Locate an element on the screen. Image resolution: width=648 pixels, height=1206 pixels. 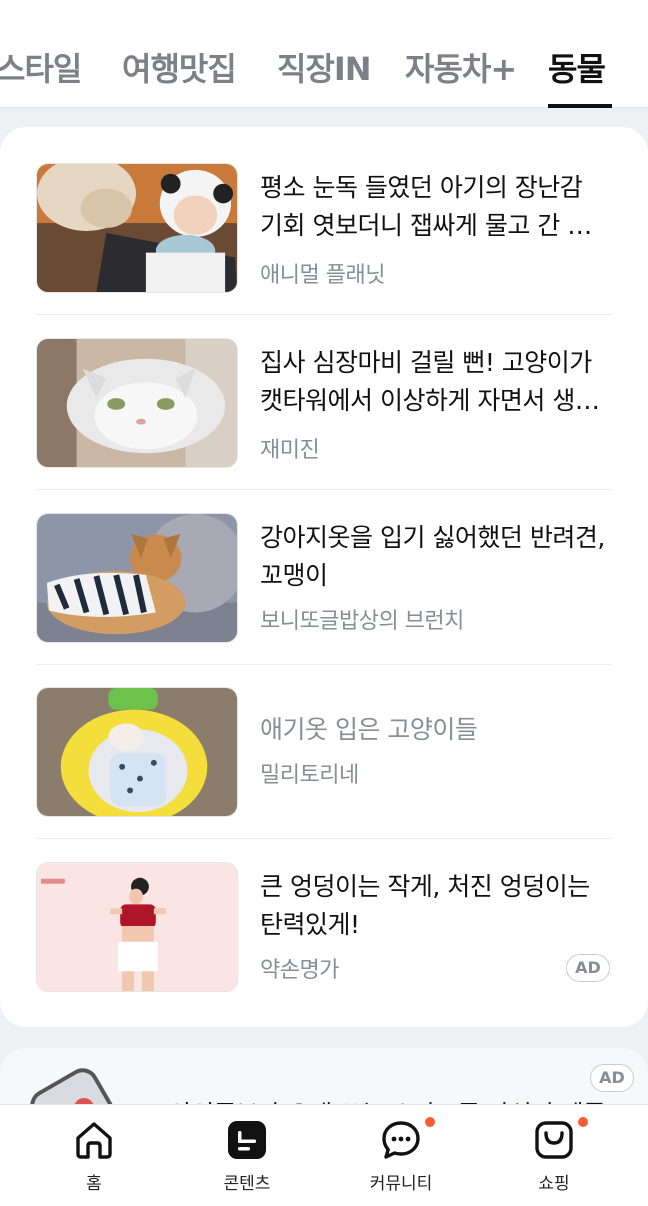
nav-community: 커뮤니티 is located at coordinates (401, 1155).